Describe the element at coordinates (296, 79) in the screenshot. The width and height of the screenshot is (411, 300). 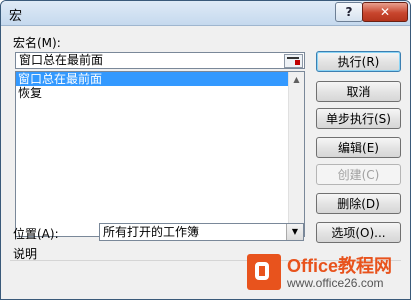
I see `scroll-up-icon: ▲` at that location.